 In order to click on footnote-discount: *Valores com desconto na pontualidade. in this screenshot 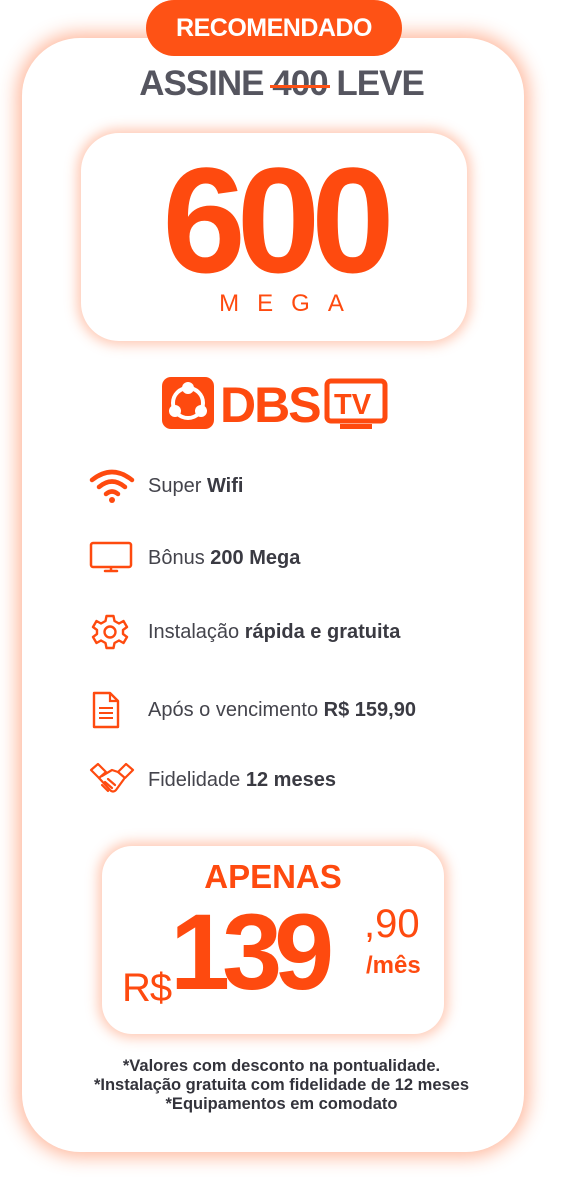, I will do `click(281, 1066)`.